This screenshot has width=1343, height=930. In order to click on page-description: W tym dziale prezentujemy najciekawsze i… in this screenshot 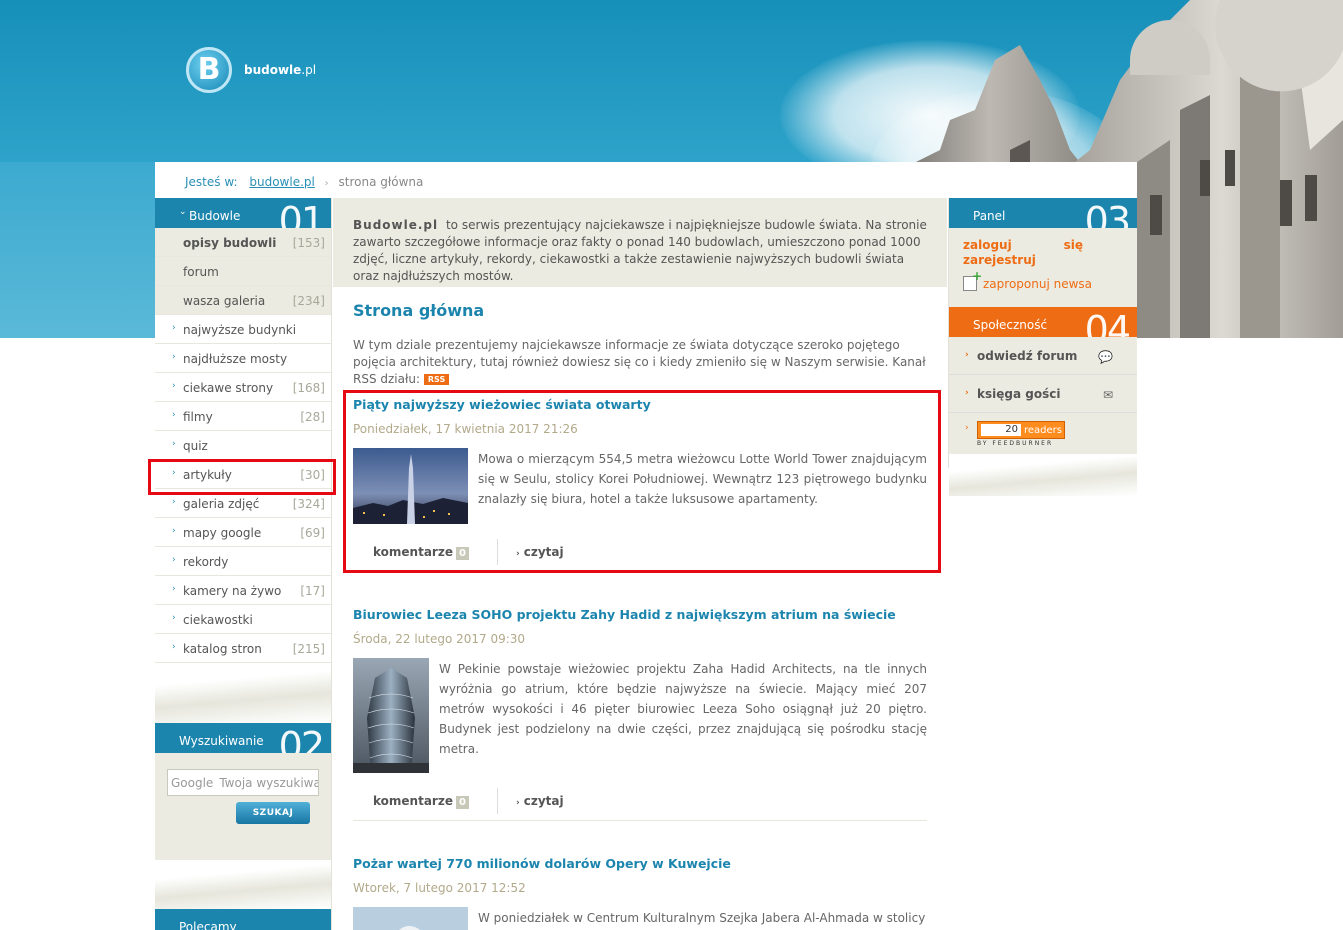, I will do `click(645, 362)`.